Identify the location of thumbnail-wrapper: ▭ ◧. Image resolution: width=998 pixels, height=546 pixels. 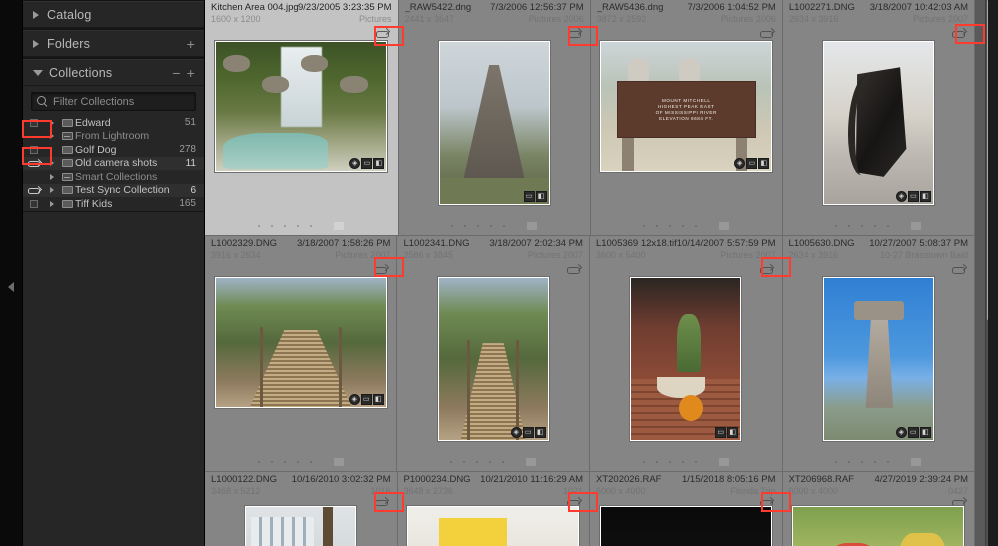
(686, 364).